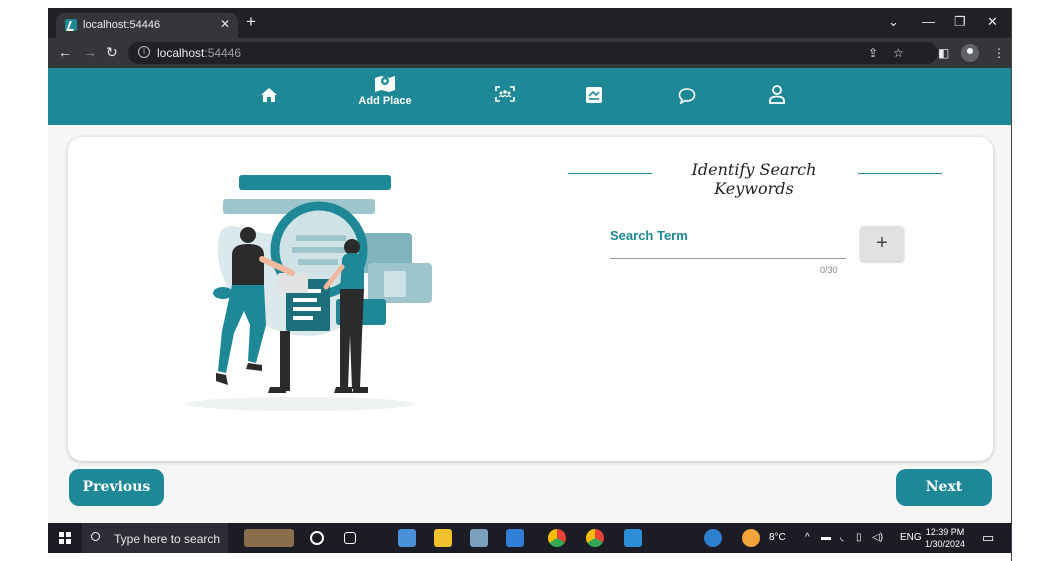 Image resolution: width=1055 pixels, height=561 pixels. Describe the element at coordinates (842, 537) in the screenshot. I see `network-icon: ◟` at that location.